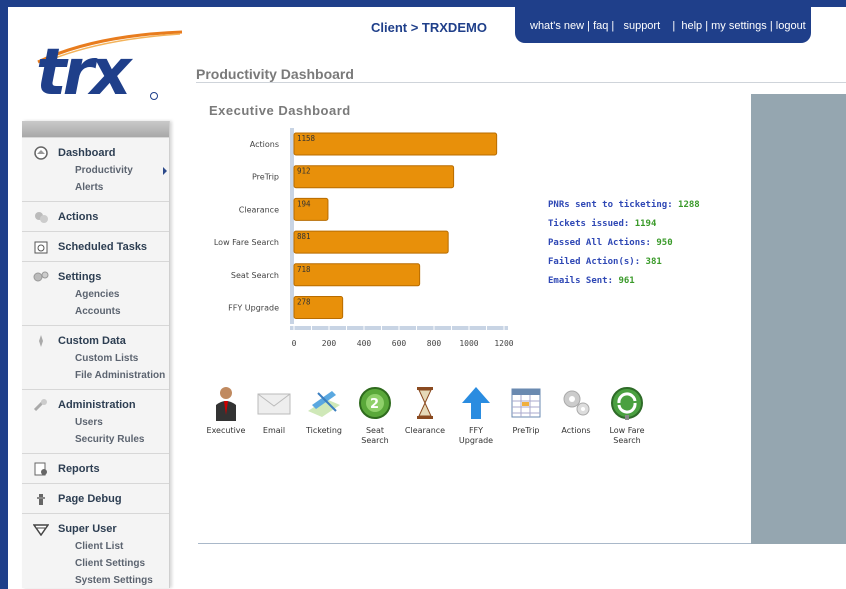 The height and width of the screenshot is (589, 846). Describe the element at coordinates (41, 405) in the screenshot. I see `administration-icon` at that location.